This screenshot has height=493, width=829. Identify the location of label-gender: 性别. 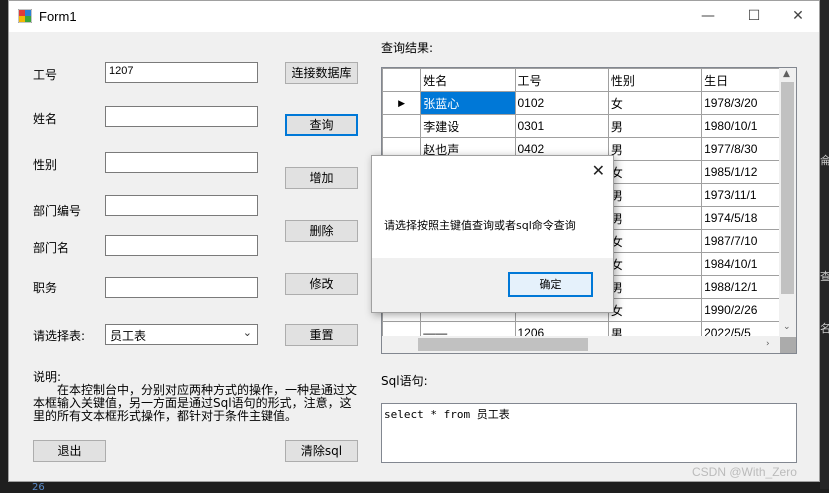
(45, 165).